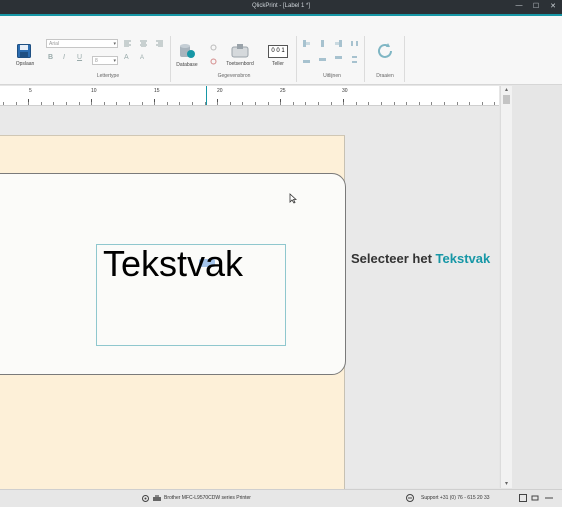  What do you see at coordinates (338, 43) in the screenshot?
I see `align-top-right-icon` at bounding box center [338, 43].